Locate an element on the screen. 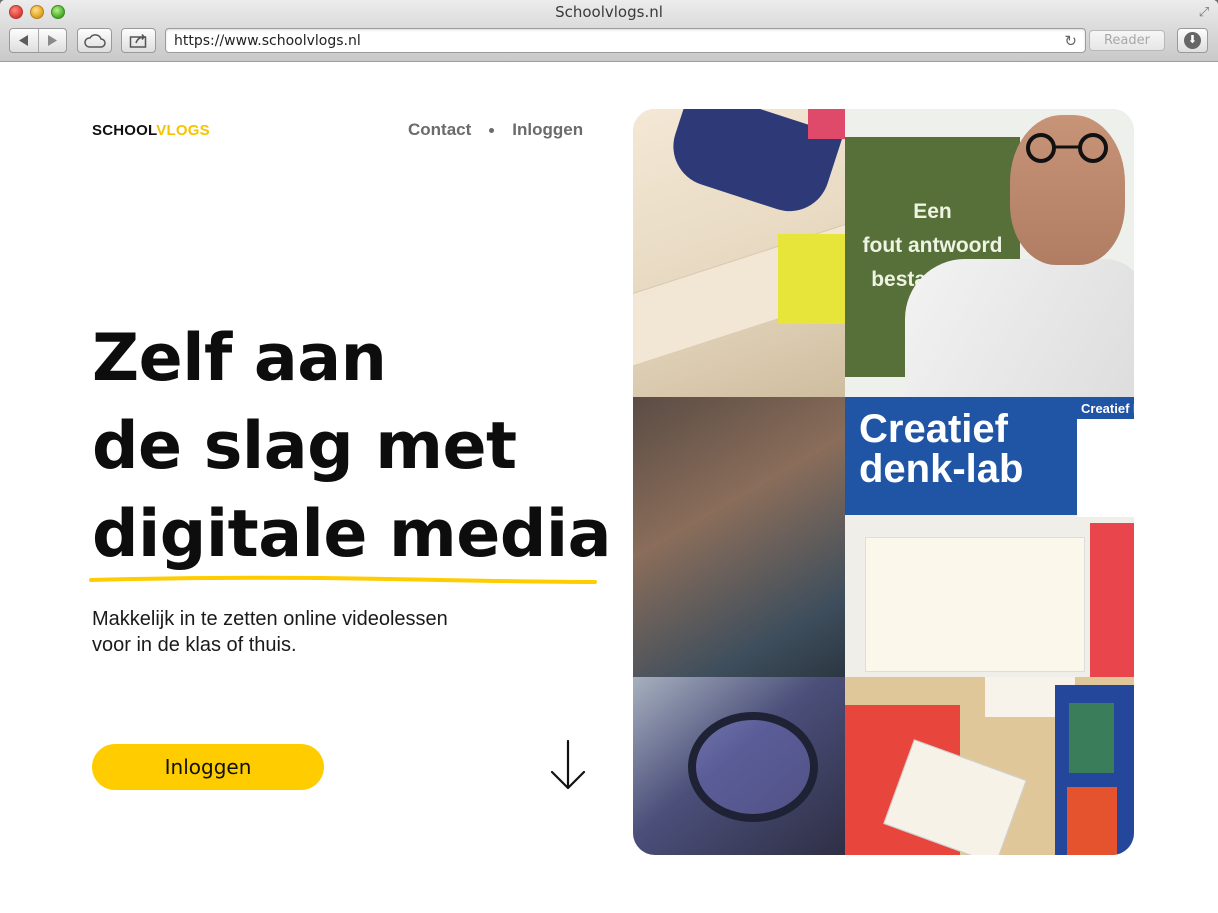 The image size is (1218, 913). downloads-button: ⬇ is located at coordinates (1192, 40).